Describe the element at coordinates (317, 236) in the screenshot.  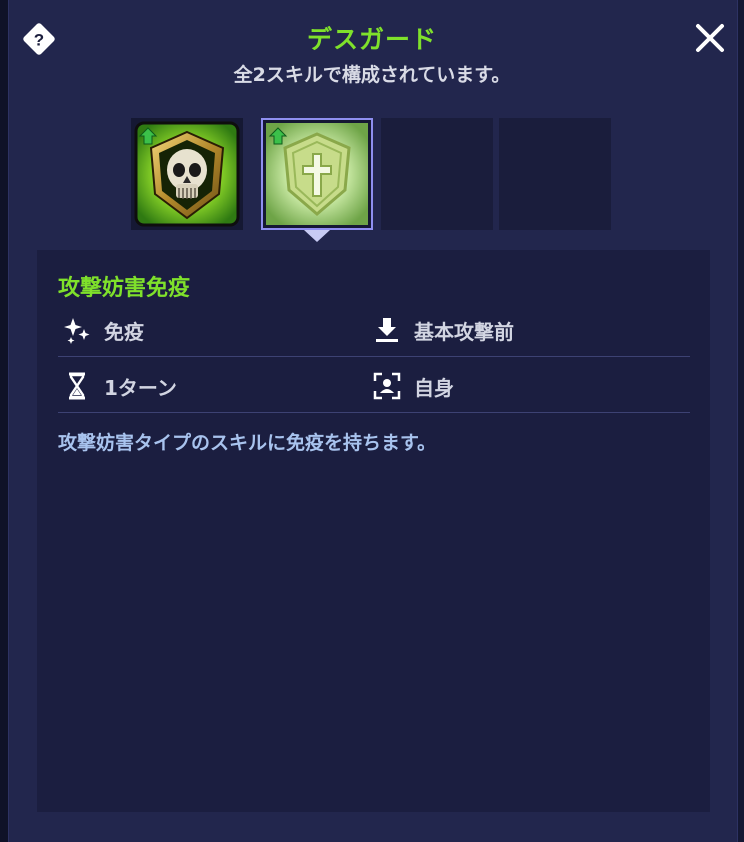
I see `selection-pointer` at that location.